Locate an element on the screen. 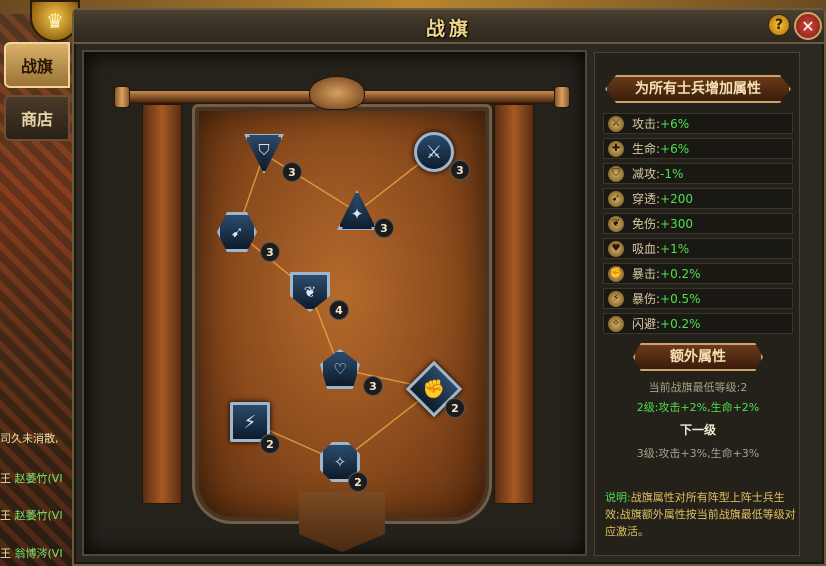  help-button: ? is located at coordinates (779, 25).